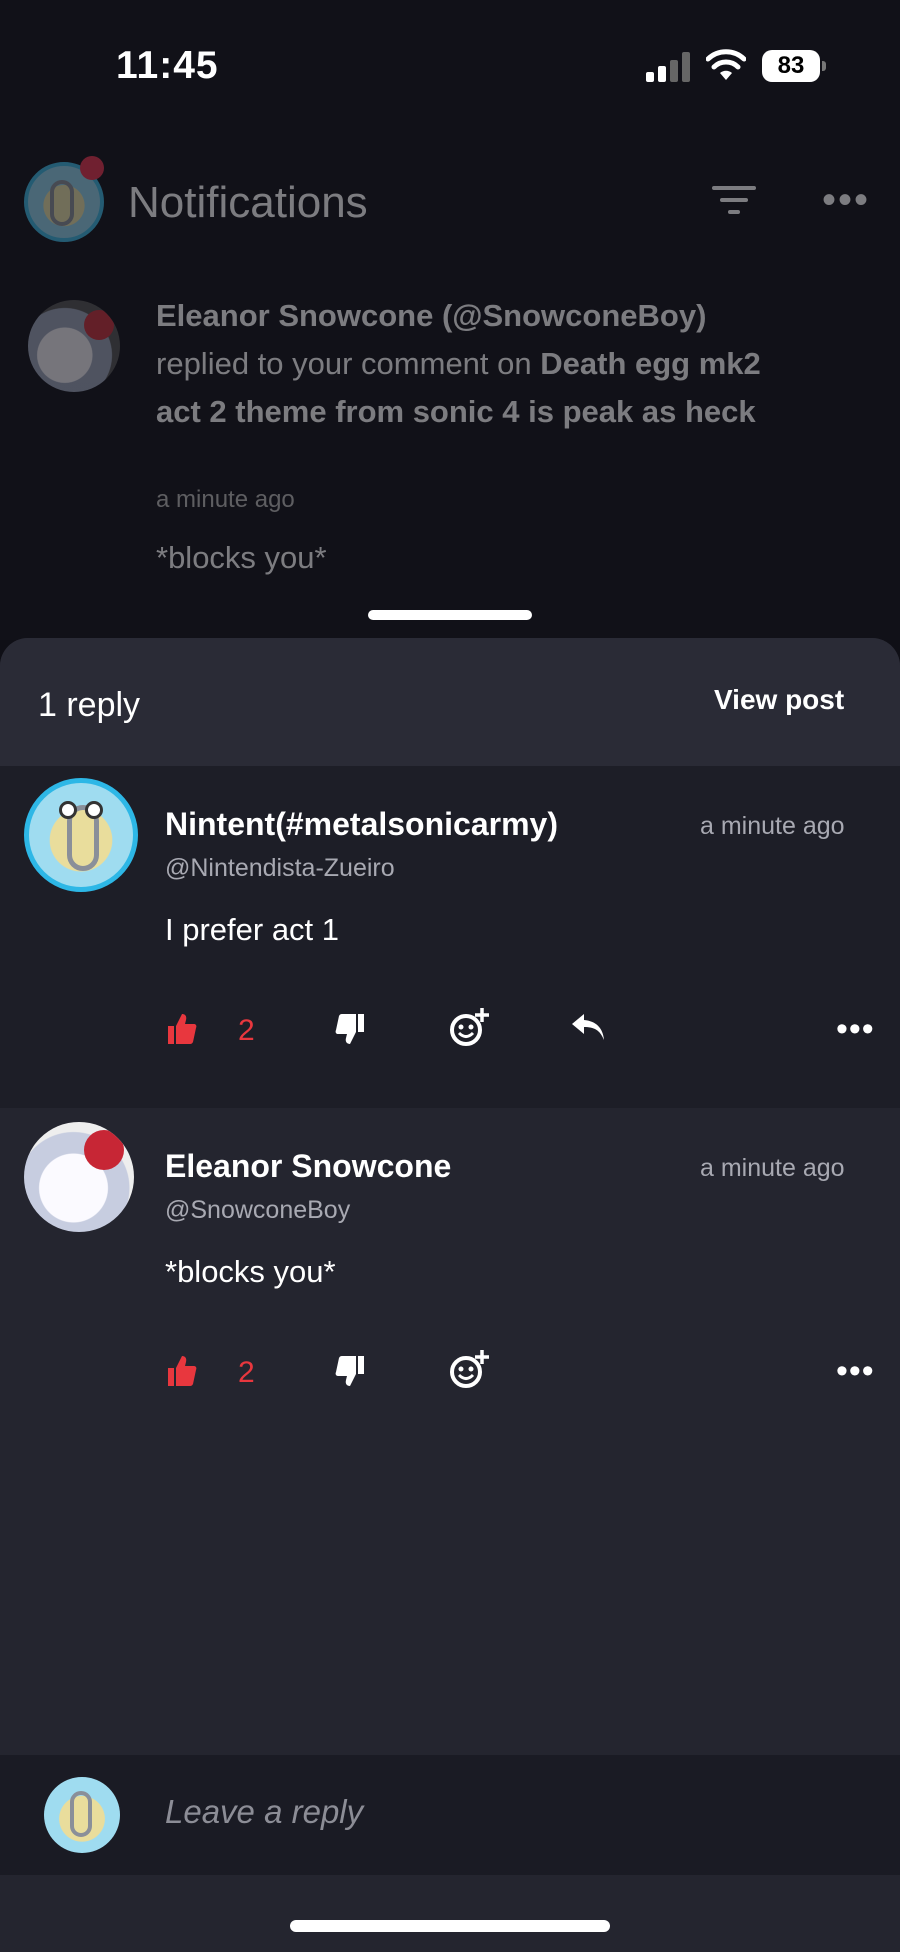 The height and width of the screenshot is (1952, 900). I want to click on page-title: Notifications, so click(248, 202).